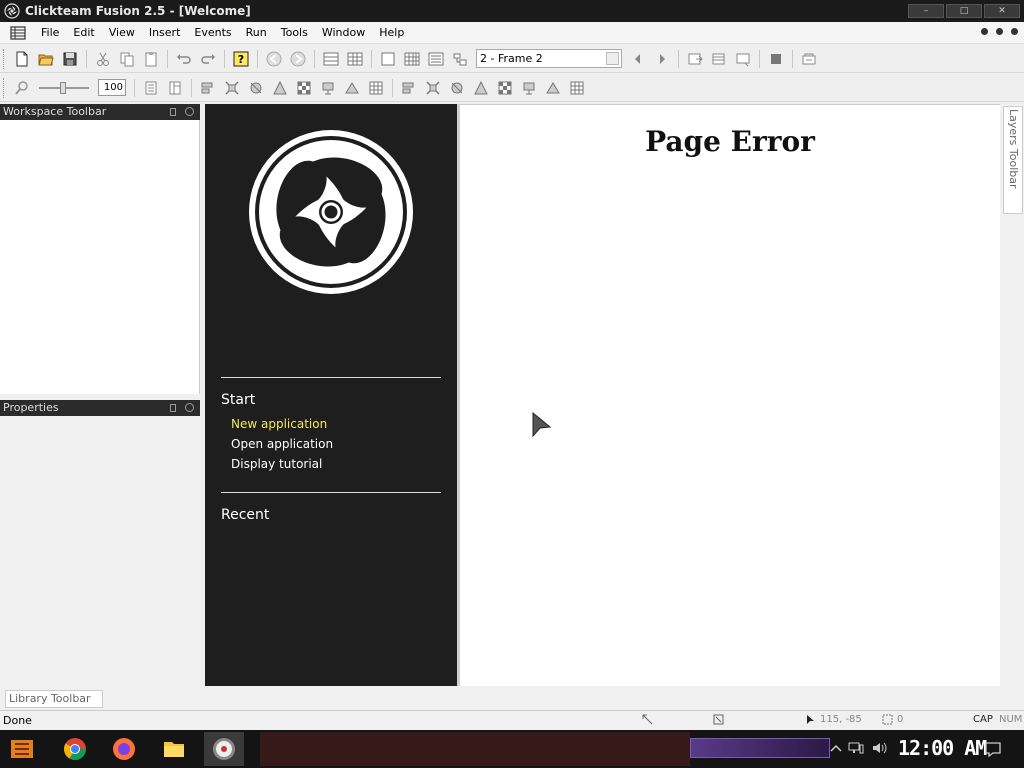 The height and width of the screenshot is (768, 1024). Describe the element at coordinates (376, 88) in the screenshot. I see `table-button` at that location.